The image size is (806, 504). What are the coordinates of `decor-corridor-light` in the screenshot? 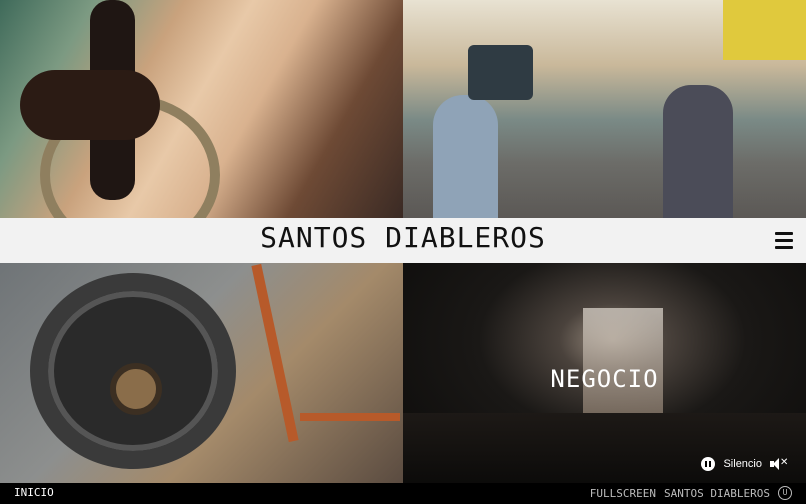 It's located at (623, 363).